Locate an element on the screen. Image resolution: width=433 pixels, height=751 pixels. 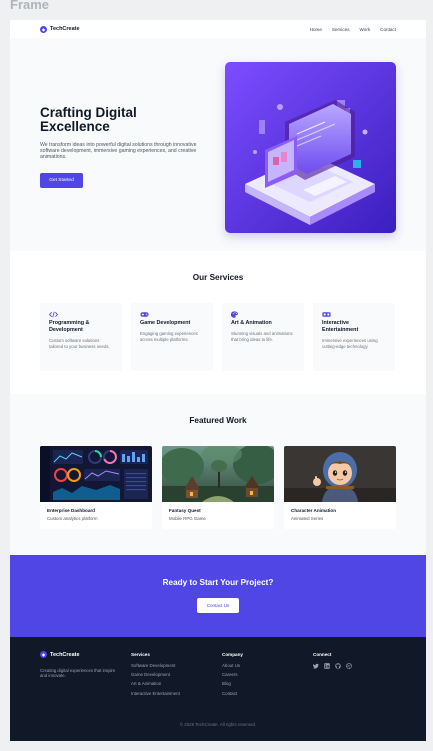
nav-link-contact: Contact is located at coordinates (388, 29).